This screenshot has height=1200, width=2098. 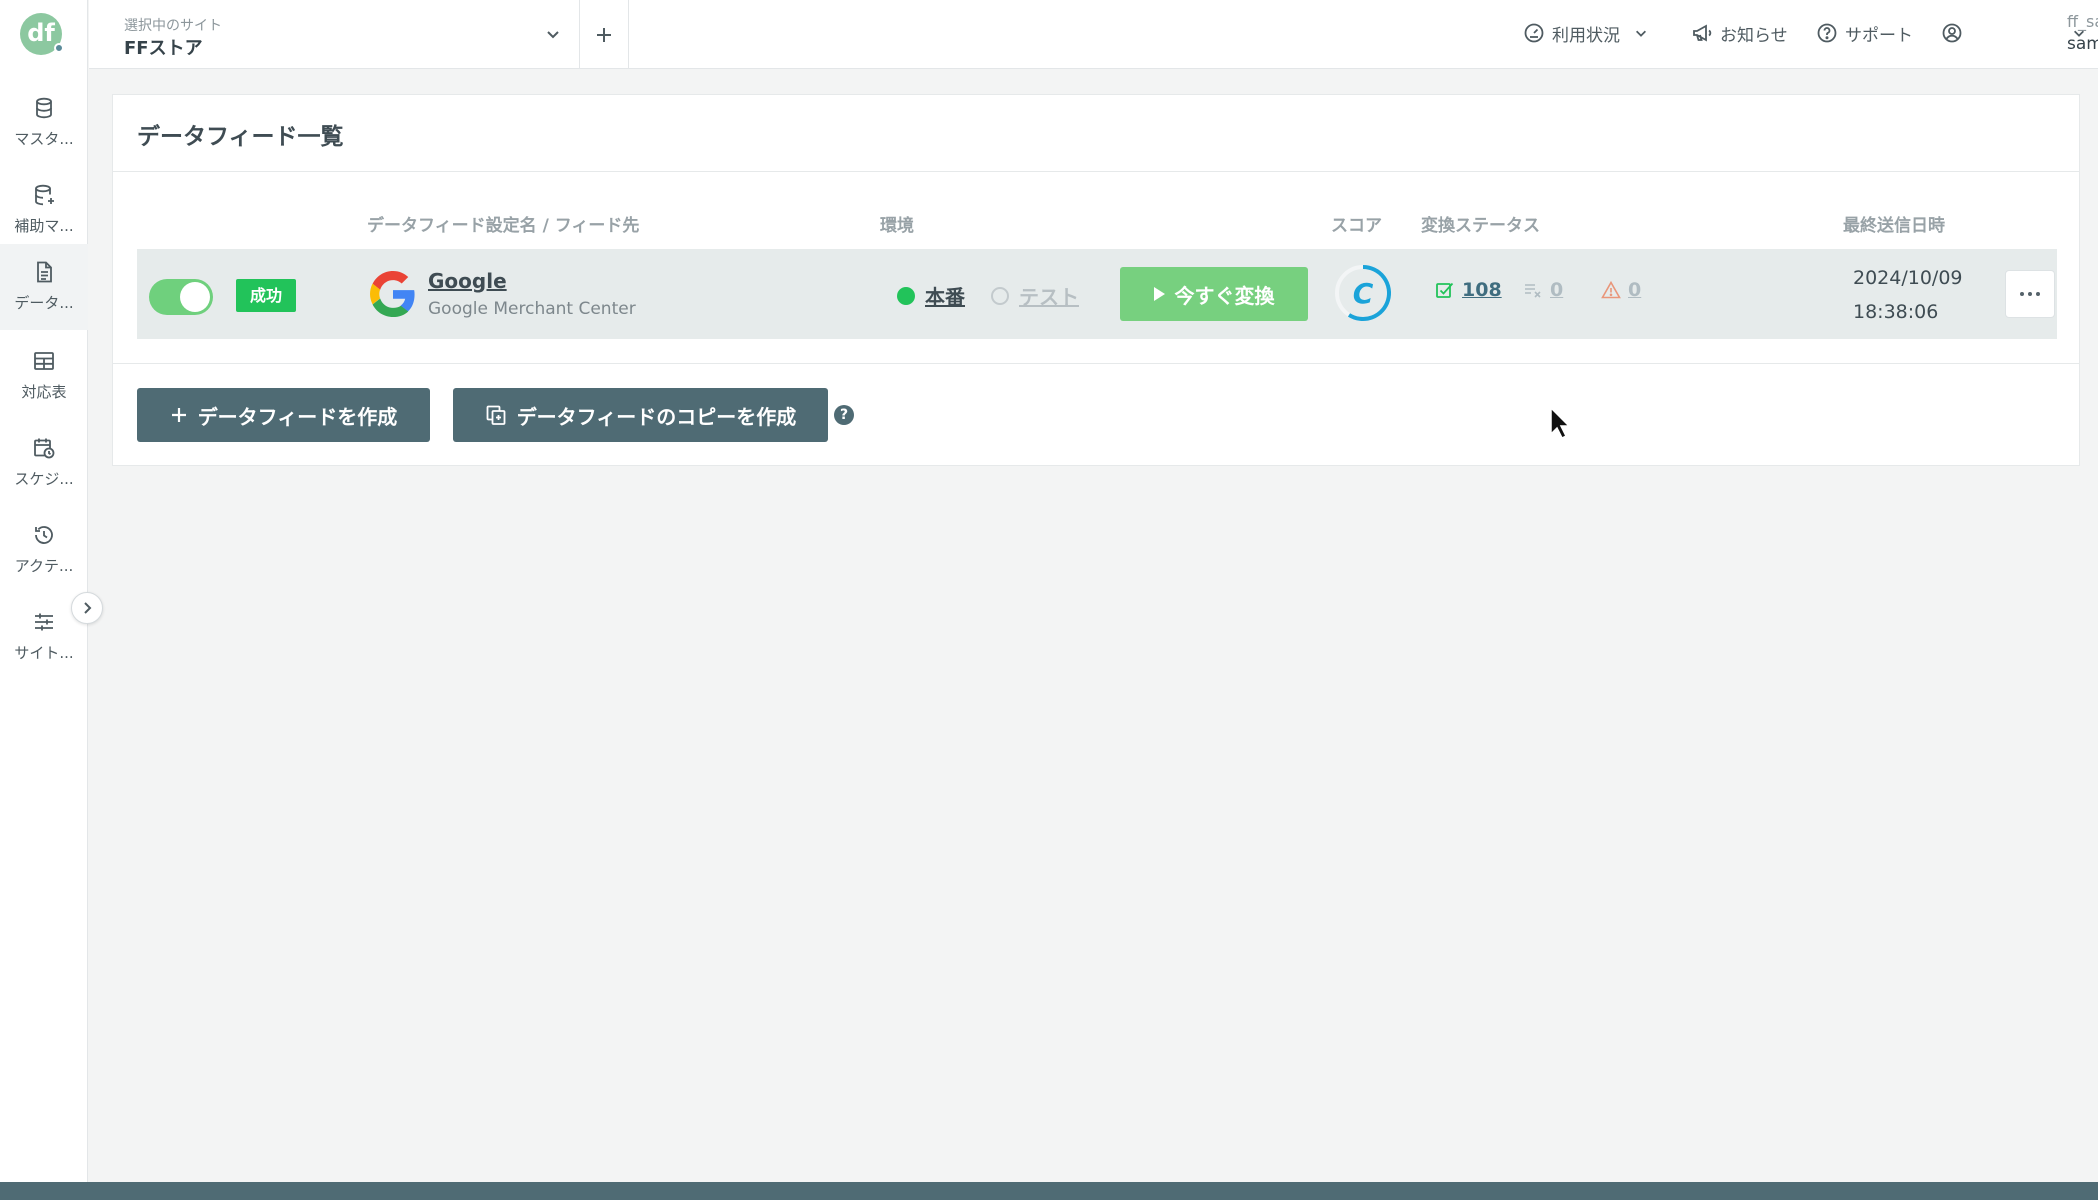 What do you see at coordinates (44, 376) in the screenshot?
I see `sidebar-item-mapping-table: 対応表` at bounding box center [44, 376].